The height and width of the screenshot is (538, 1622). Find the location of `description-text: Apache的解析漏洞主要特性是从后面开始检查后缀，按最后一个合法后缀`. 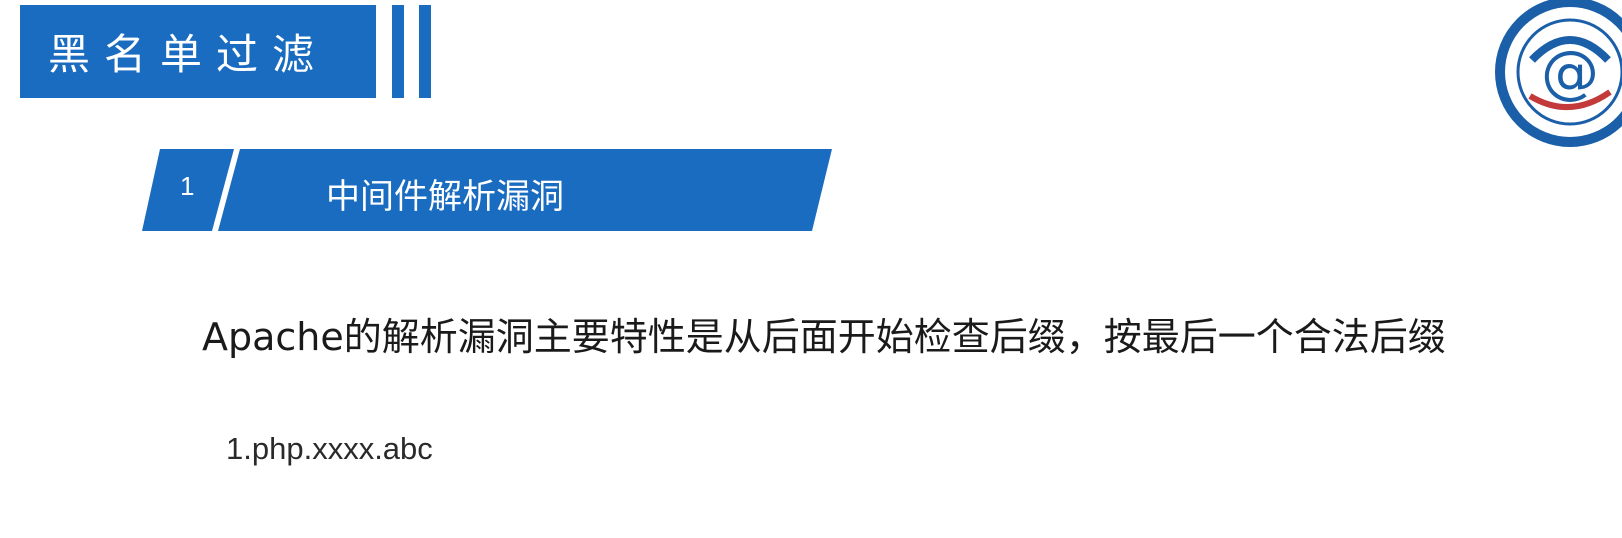

description-text: Apache的解析漏洞主要特性是从后面开始检查后缀，按最后一个合法后缀 is located at coordinates (824, 337).